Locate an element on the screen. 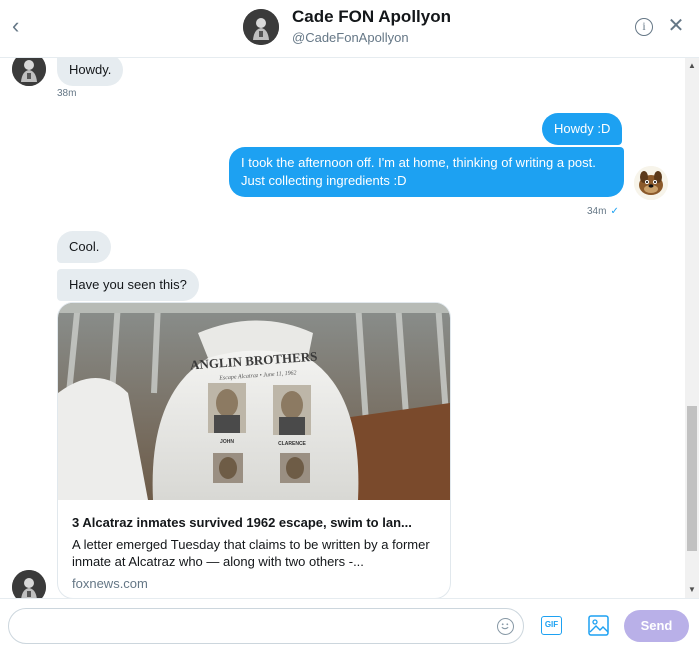  emoji-icon is located at coordinates (505, 626).